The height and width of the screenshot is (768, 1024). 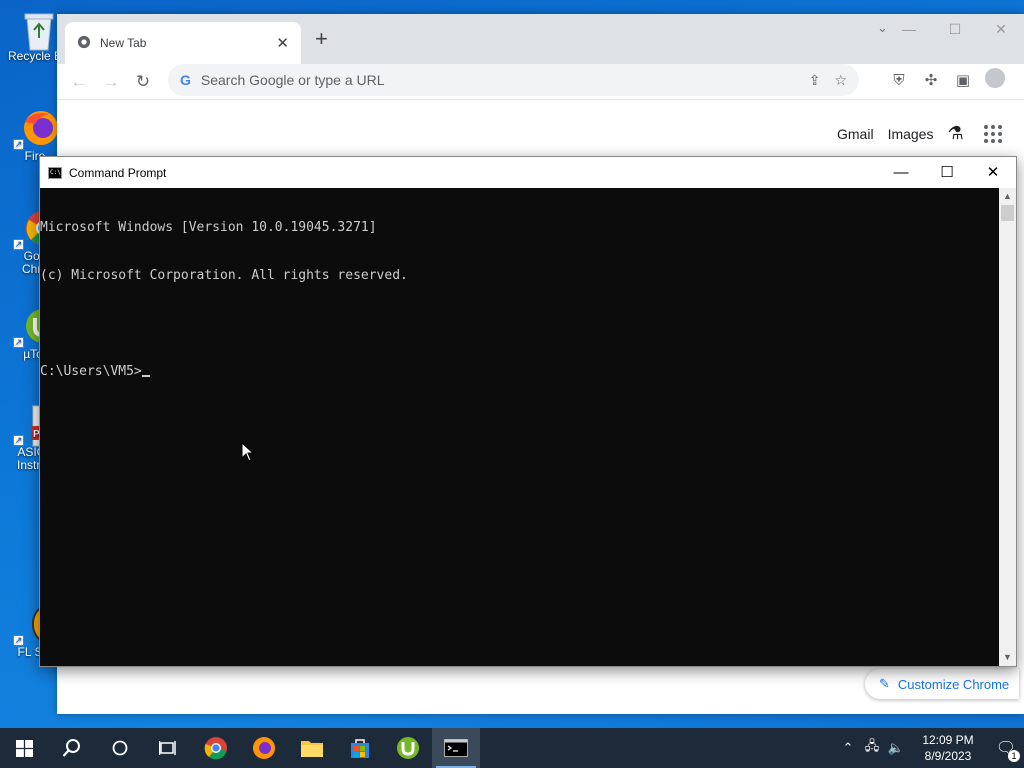 I want to click on cmd-app-icon, so click(x=456, y=748).